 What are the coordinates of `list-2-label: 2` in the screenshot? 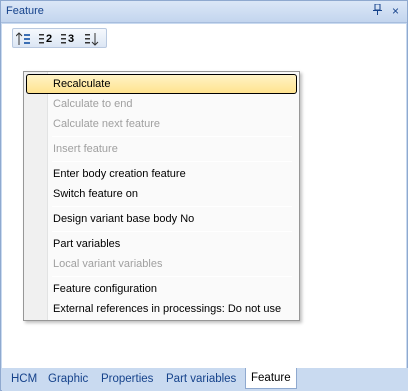 It's located at (49, 39).